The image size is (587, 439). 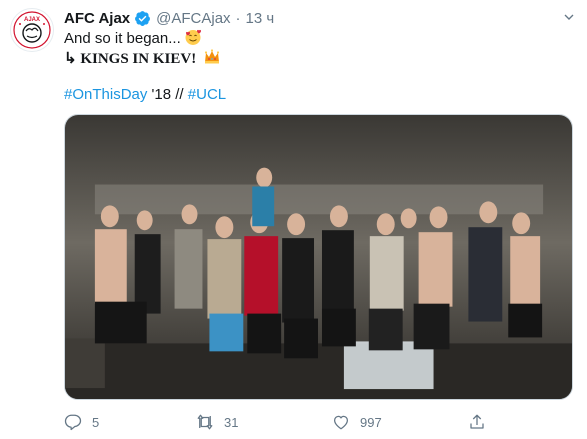 I want to click on year-text: '18 //, so click(x=167, y=94).